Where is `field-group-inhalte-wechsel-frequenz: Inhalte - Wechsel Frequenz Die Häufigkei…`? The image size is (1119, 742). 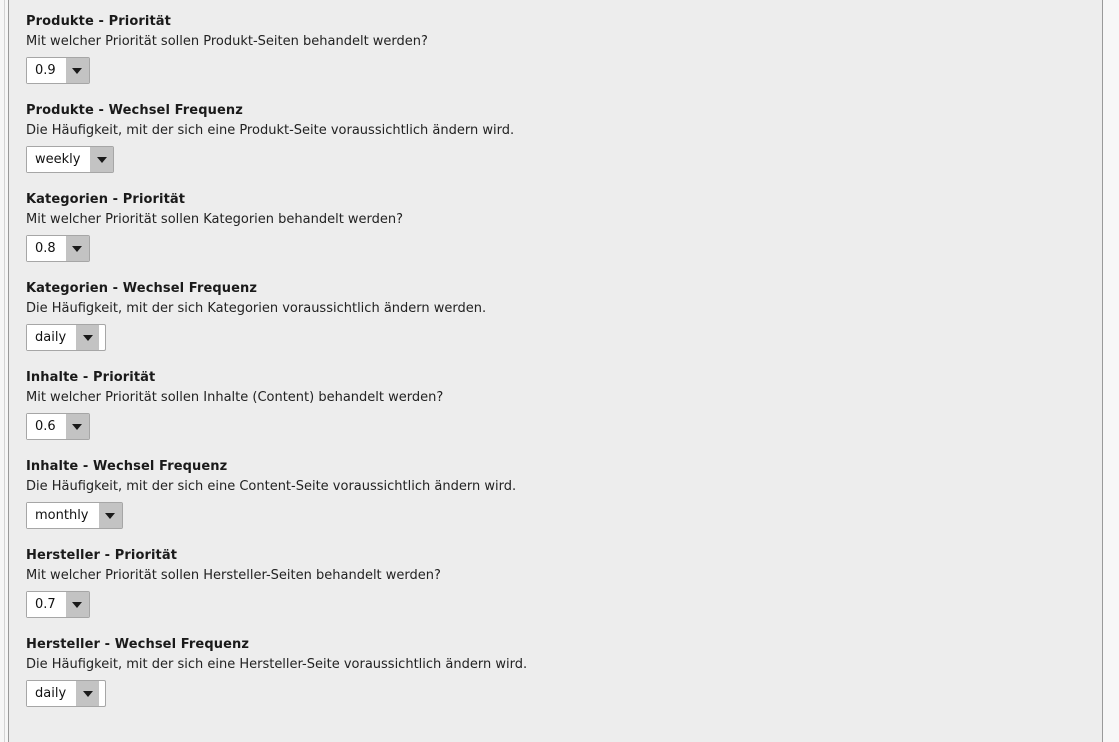 field-group-inhalte-wechsel-frequenz: Inhalte - Wechsel Frequenz Die Häufigkei… is located at coordinates (564, 494).